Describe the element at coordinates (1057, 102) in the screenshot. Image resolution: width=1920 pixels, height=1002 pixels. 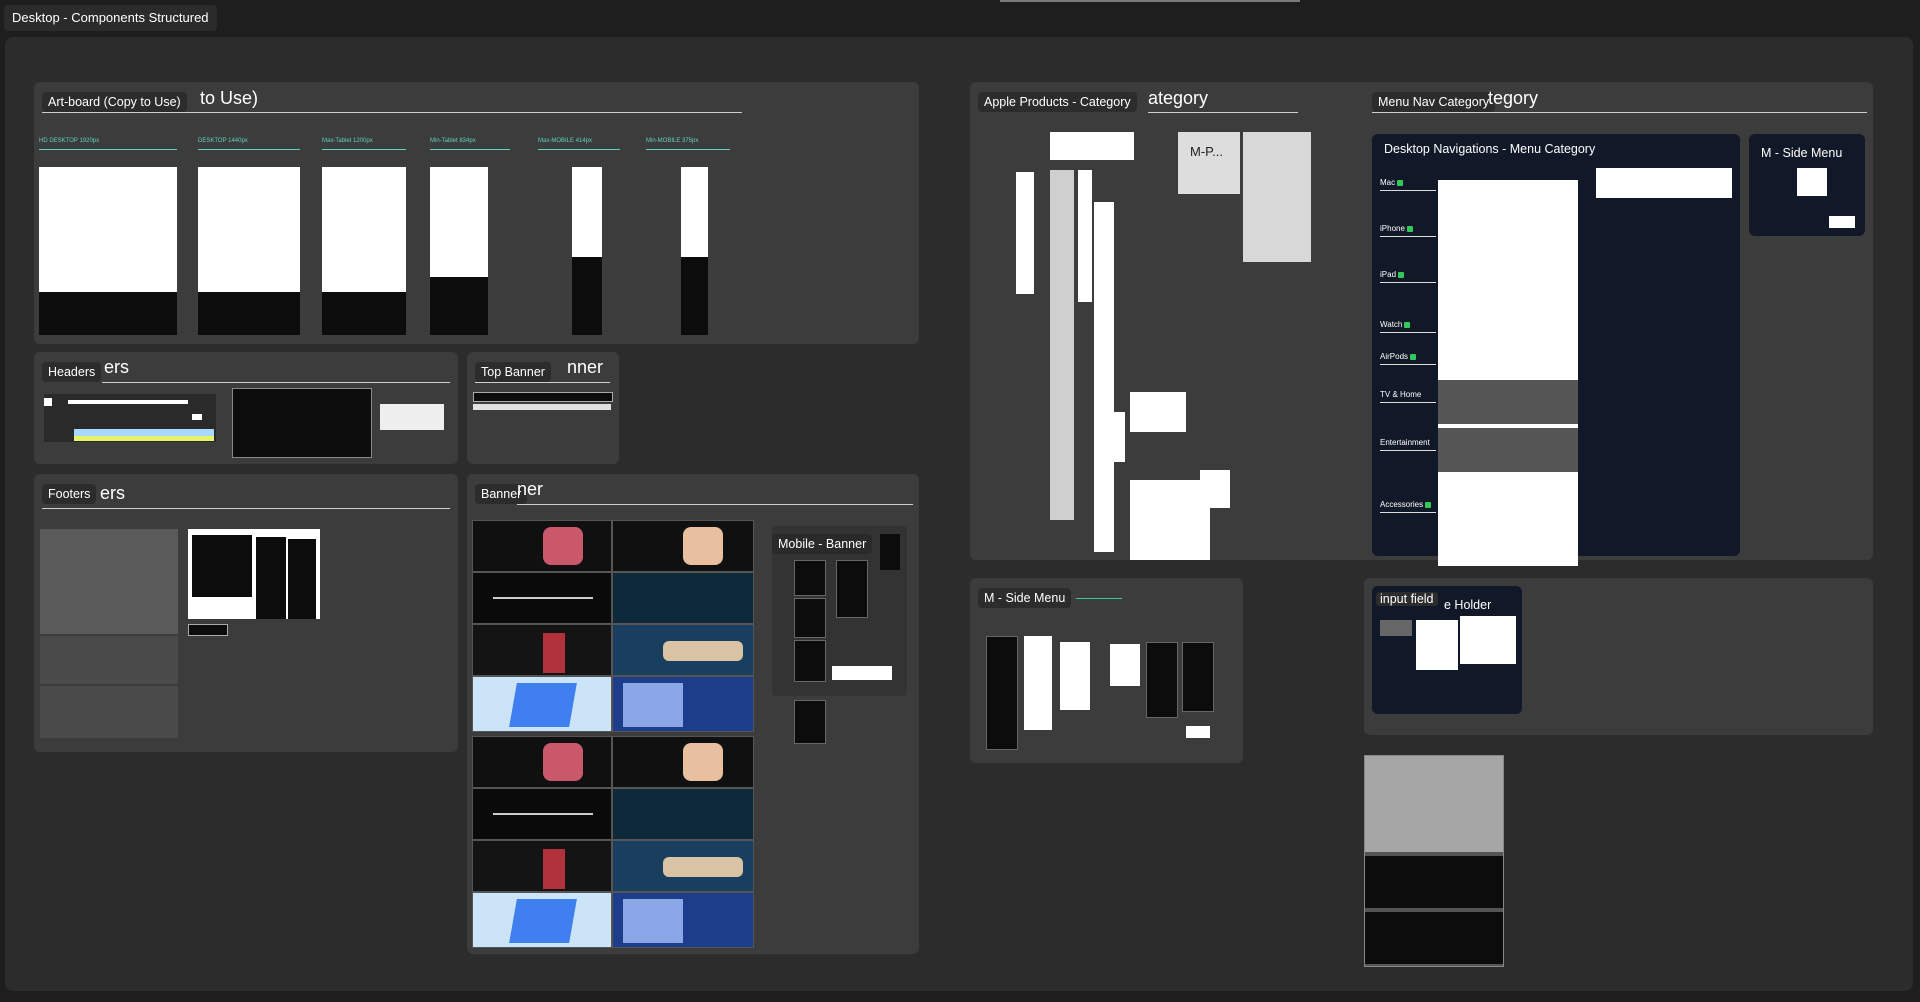
I see `section-label: Apple Products - Category` at that location.